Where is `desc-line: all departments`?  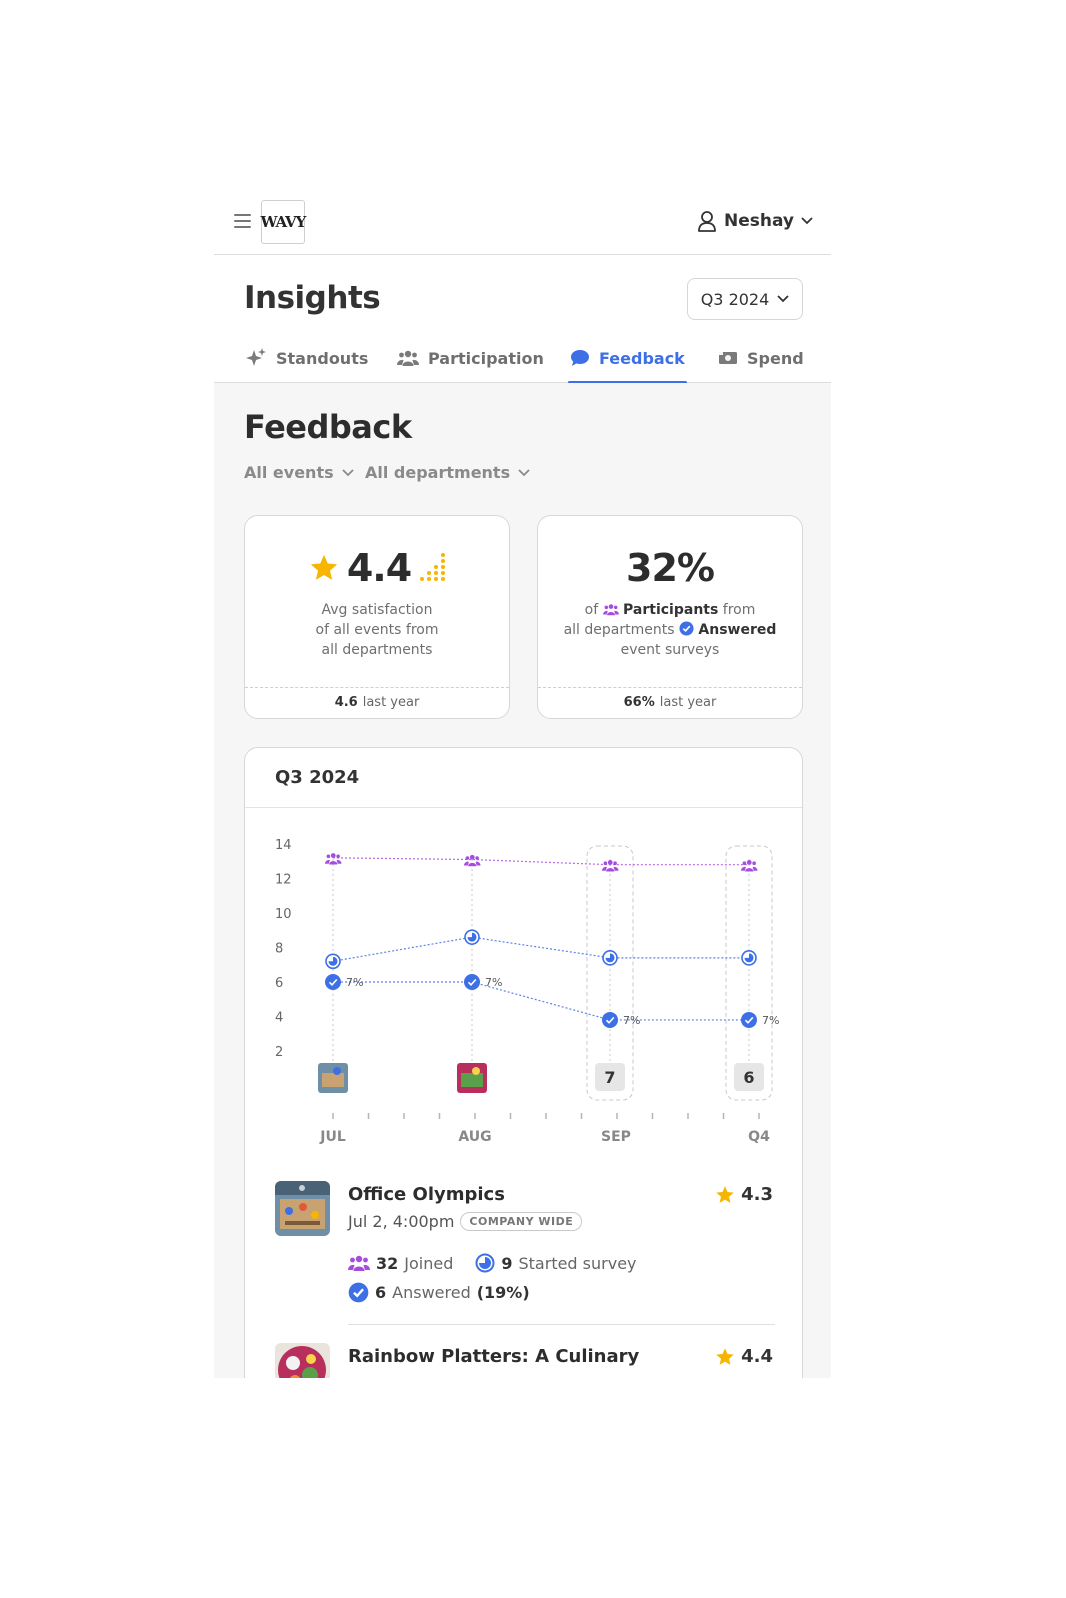 desc-line: all departments is located at coordinates (377, 650).